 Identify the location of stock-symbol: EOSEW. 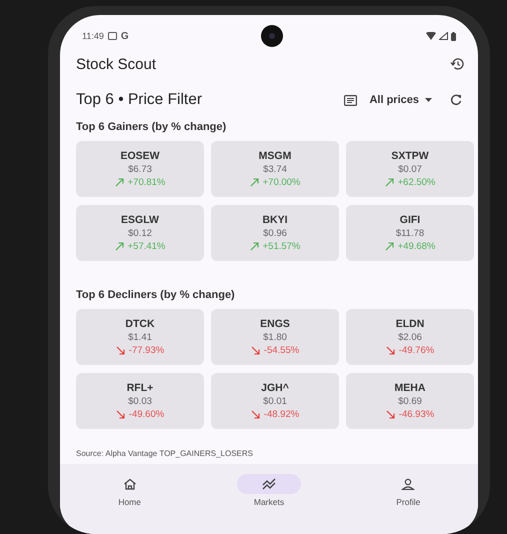
(140, 156).